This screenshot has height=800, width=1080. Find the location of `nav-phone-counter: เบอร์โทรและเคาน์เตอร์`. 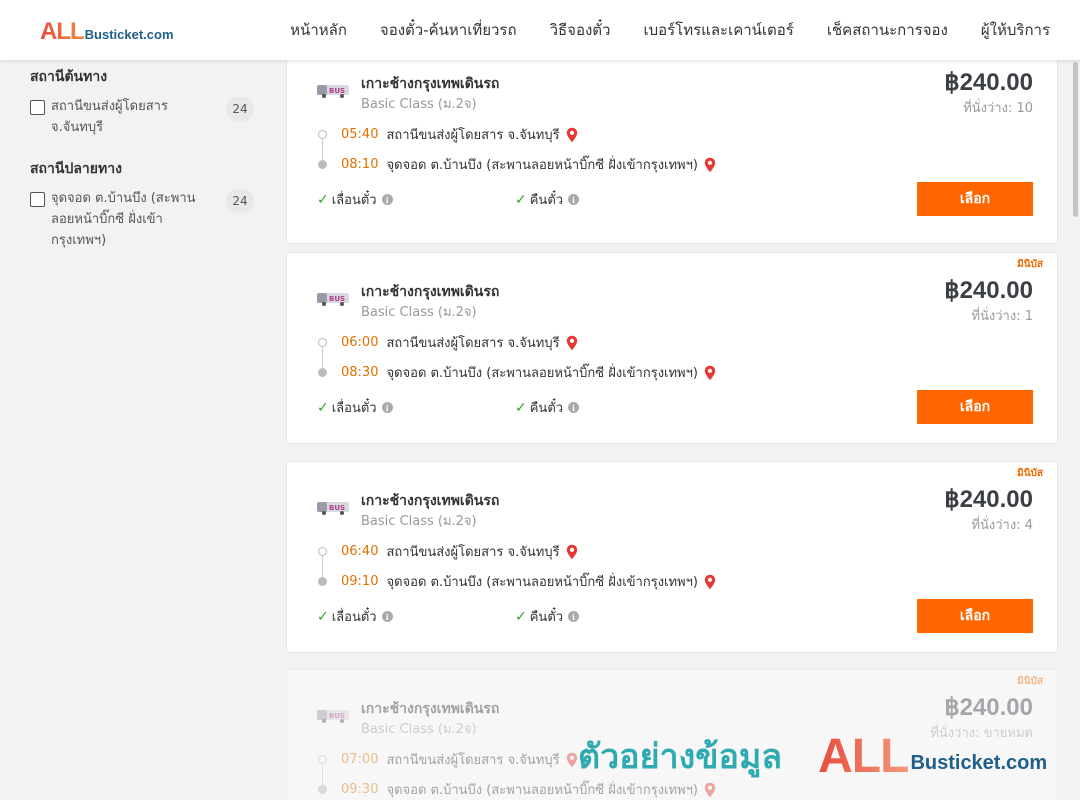

nav-phone-counter: เบอร์โทรและเคาน์เตอร์ is located at coordinates (718, 30).